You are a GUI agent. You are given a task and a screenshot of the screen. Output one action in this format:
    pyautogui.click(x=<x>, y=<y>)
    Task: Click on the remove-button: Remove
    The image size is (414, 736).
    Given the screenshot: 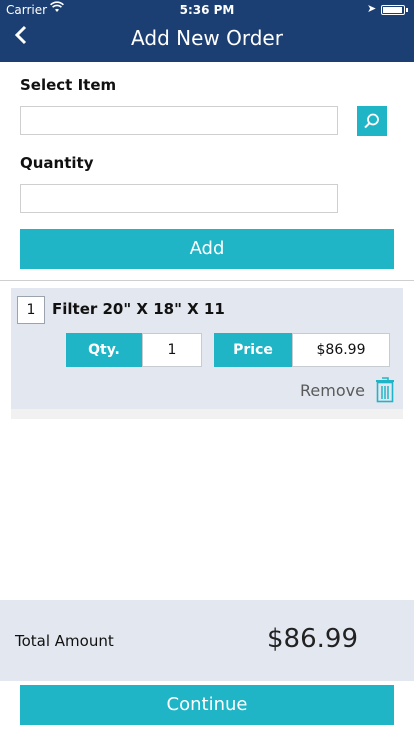 What is the action you would take?
    pyautogui.click(x=332, y=390)
    